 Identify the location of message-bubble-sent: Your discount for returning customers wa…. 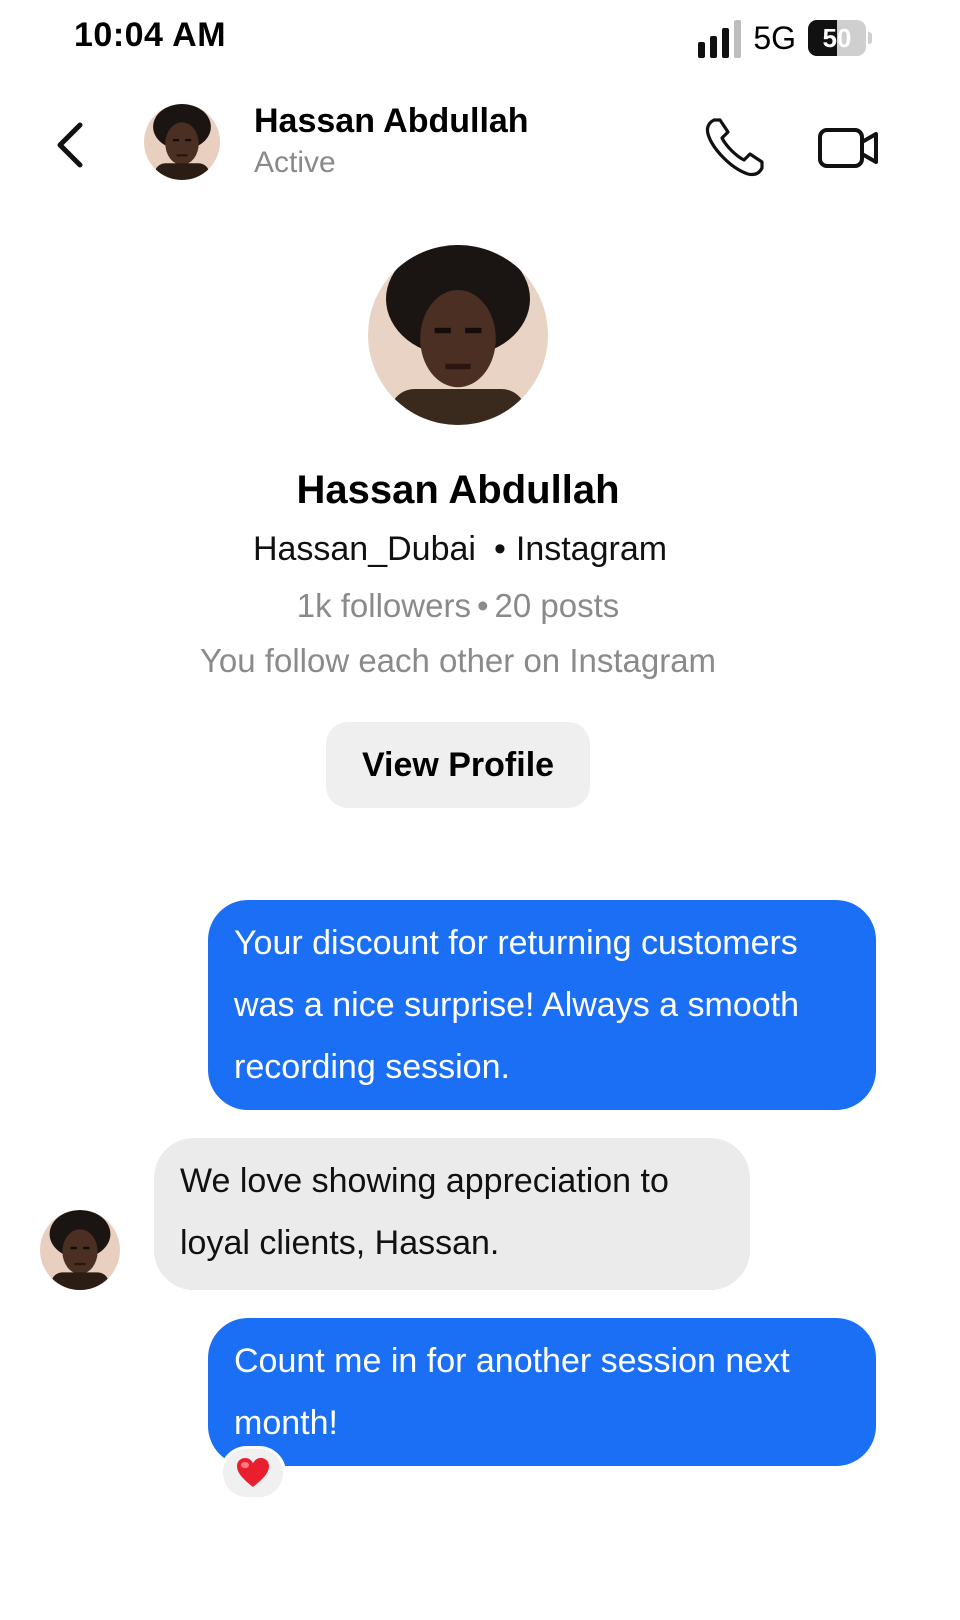
(542, 1005).